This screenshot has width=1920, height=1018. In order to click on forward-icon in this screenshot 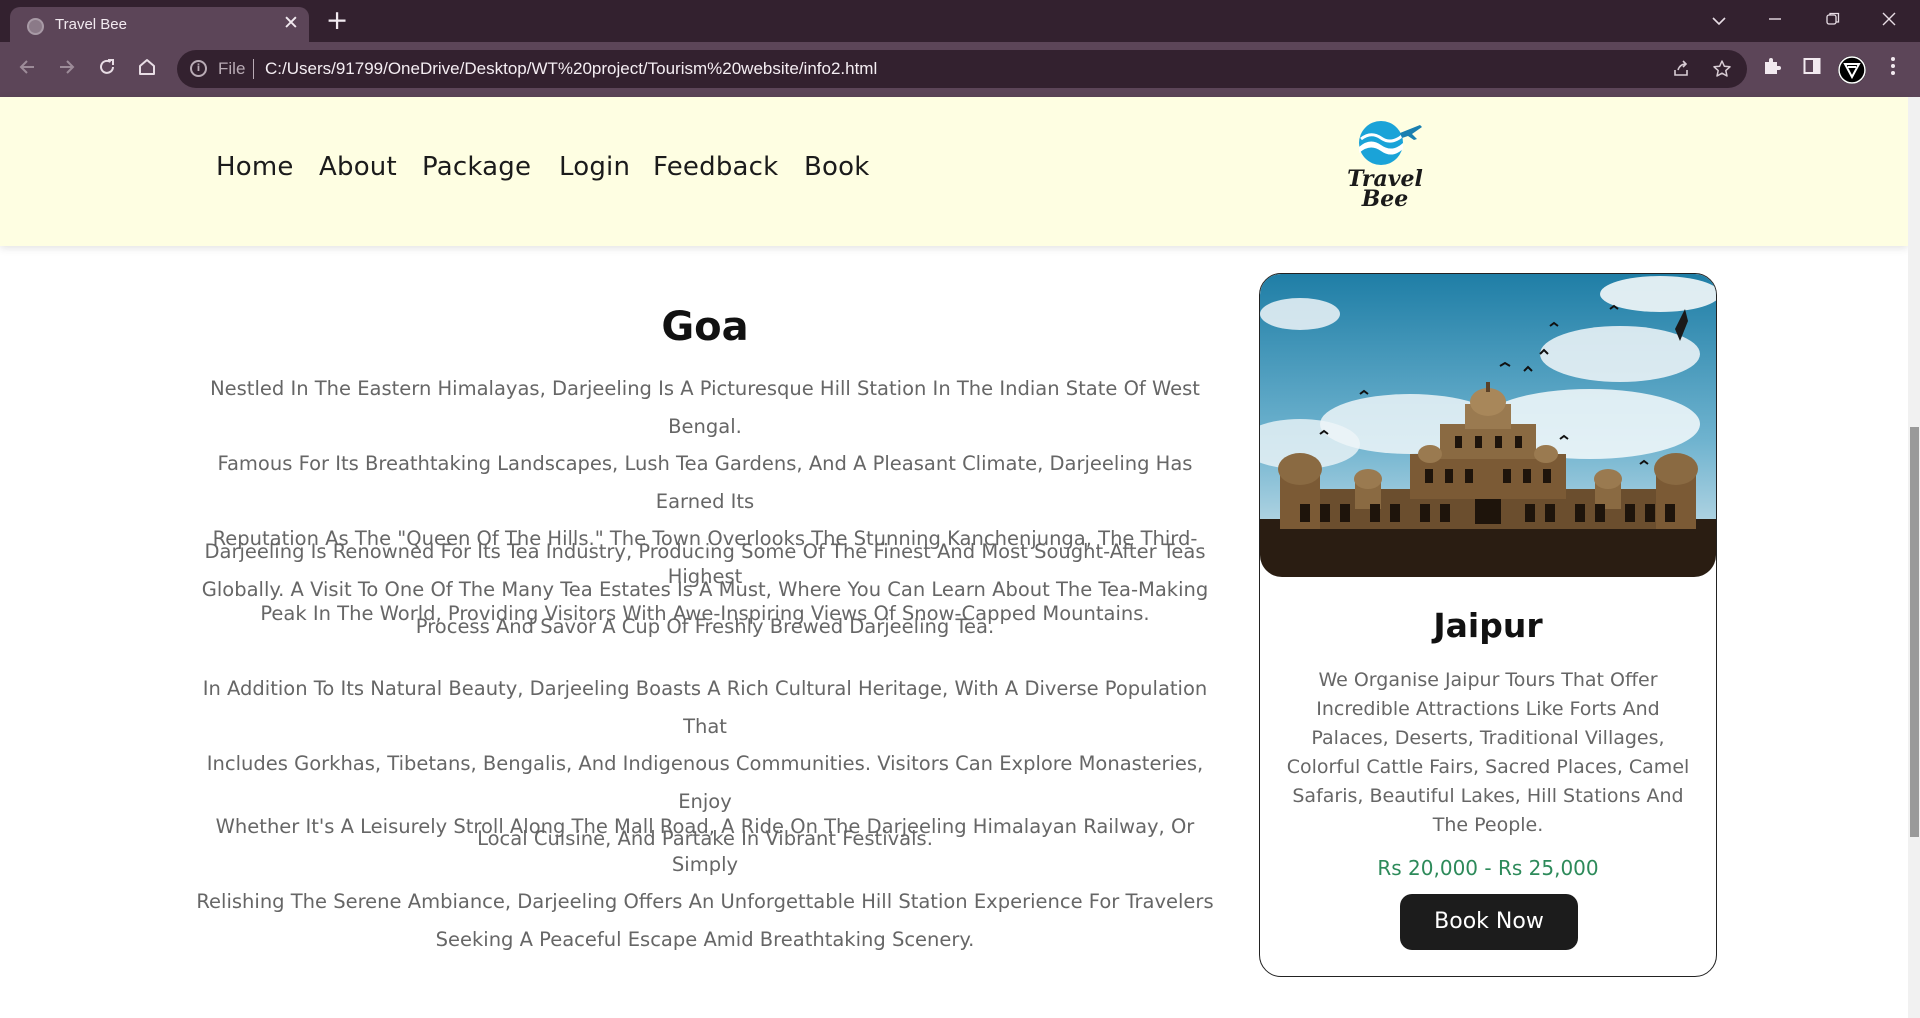, I will do `click(67, 70)`.